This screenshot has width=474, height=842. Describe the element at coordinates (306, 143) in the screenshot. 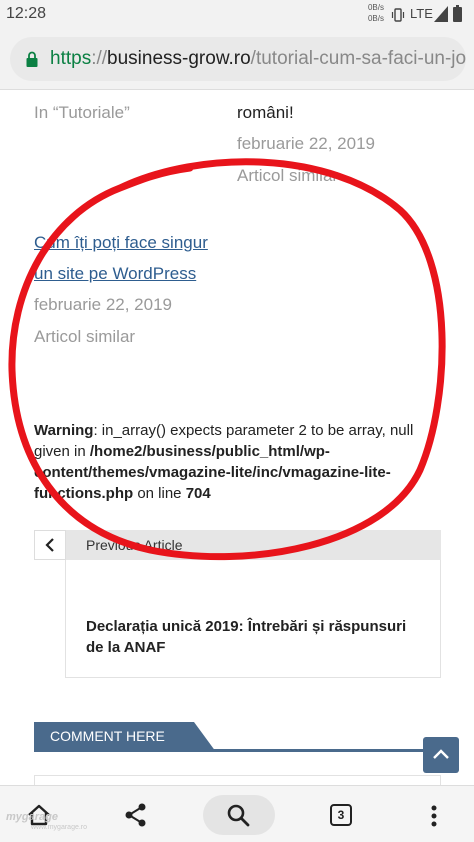

I see `related-date: februarie 22, 2019` at that location.